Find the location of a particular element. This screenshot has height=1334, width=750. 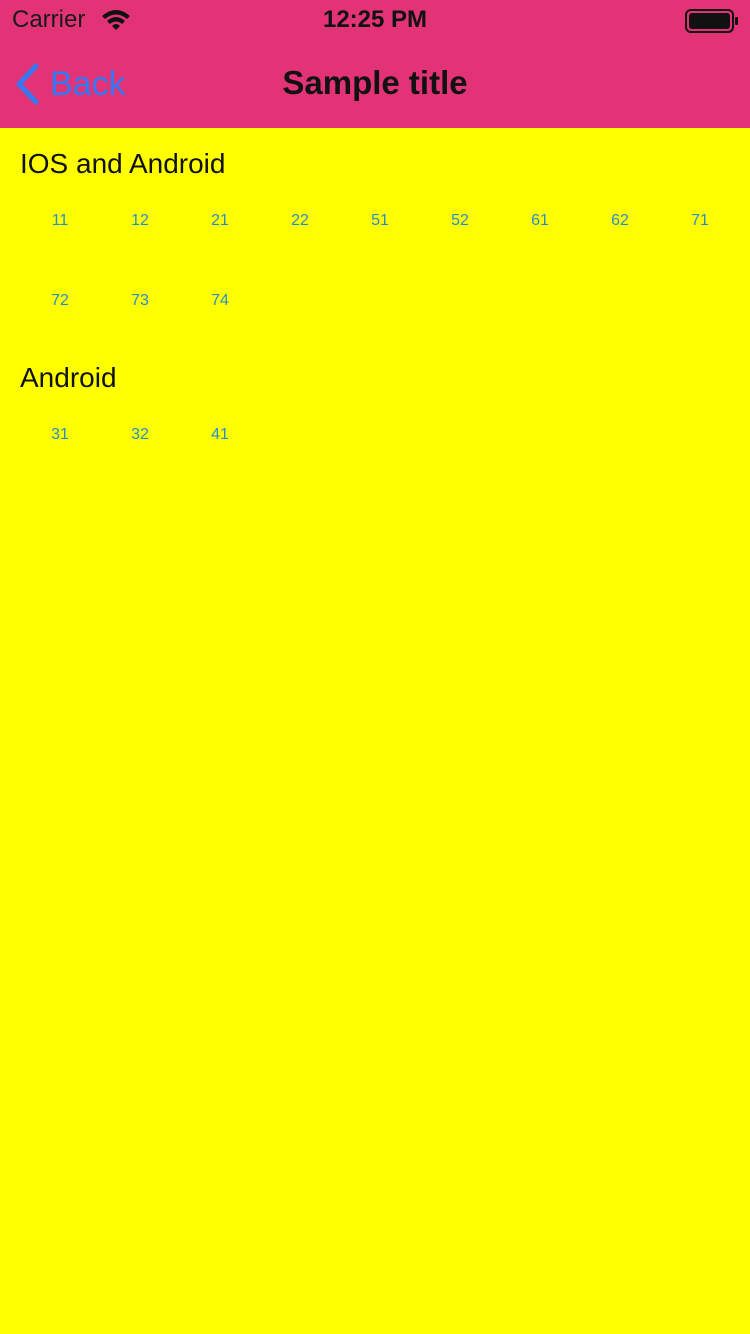

header: Carrier 12:25 PM Back Sample title is located at coordinates (375, 64).